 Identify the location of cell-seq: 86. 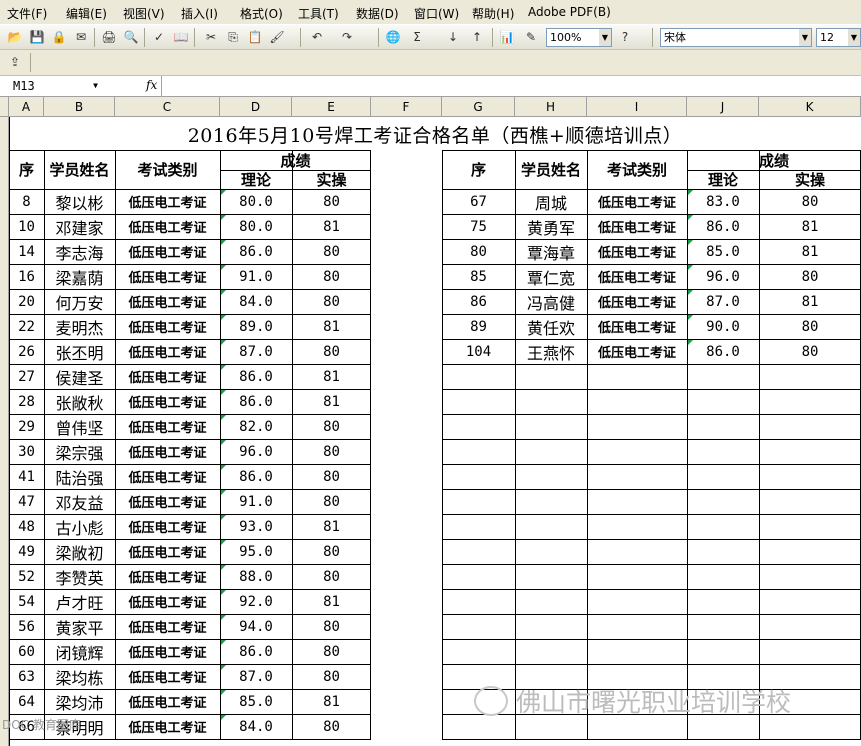
(478, 301).